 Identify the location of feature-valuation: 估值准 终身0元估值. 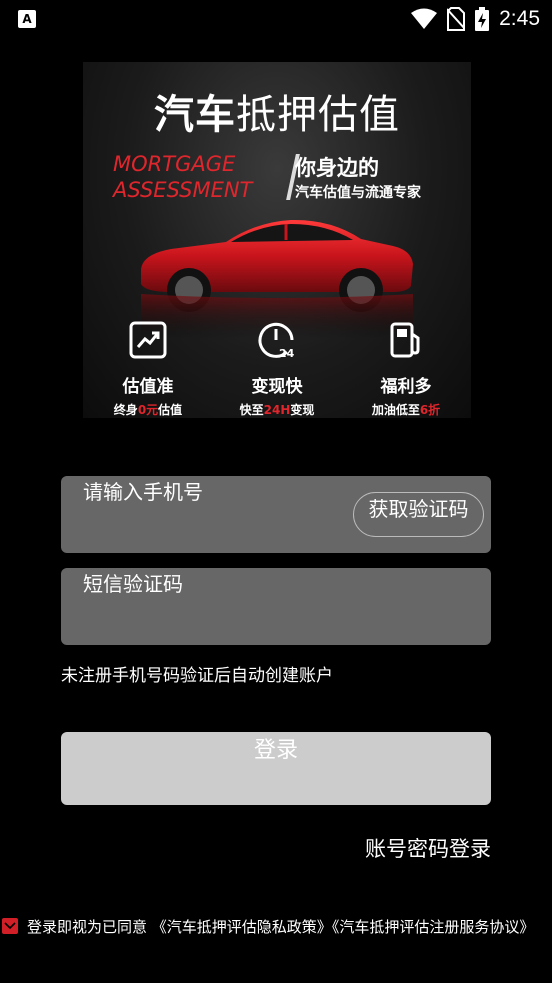
(148, 369).